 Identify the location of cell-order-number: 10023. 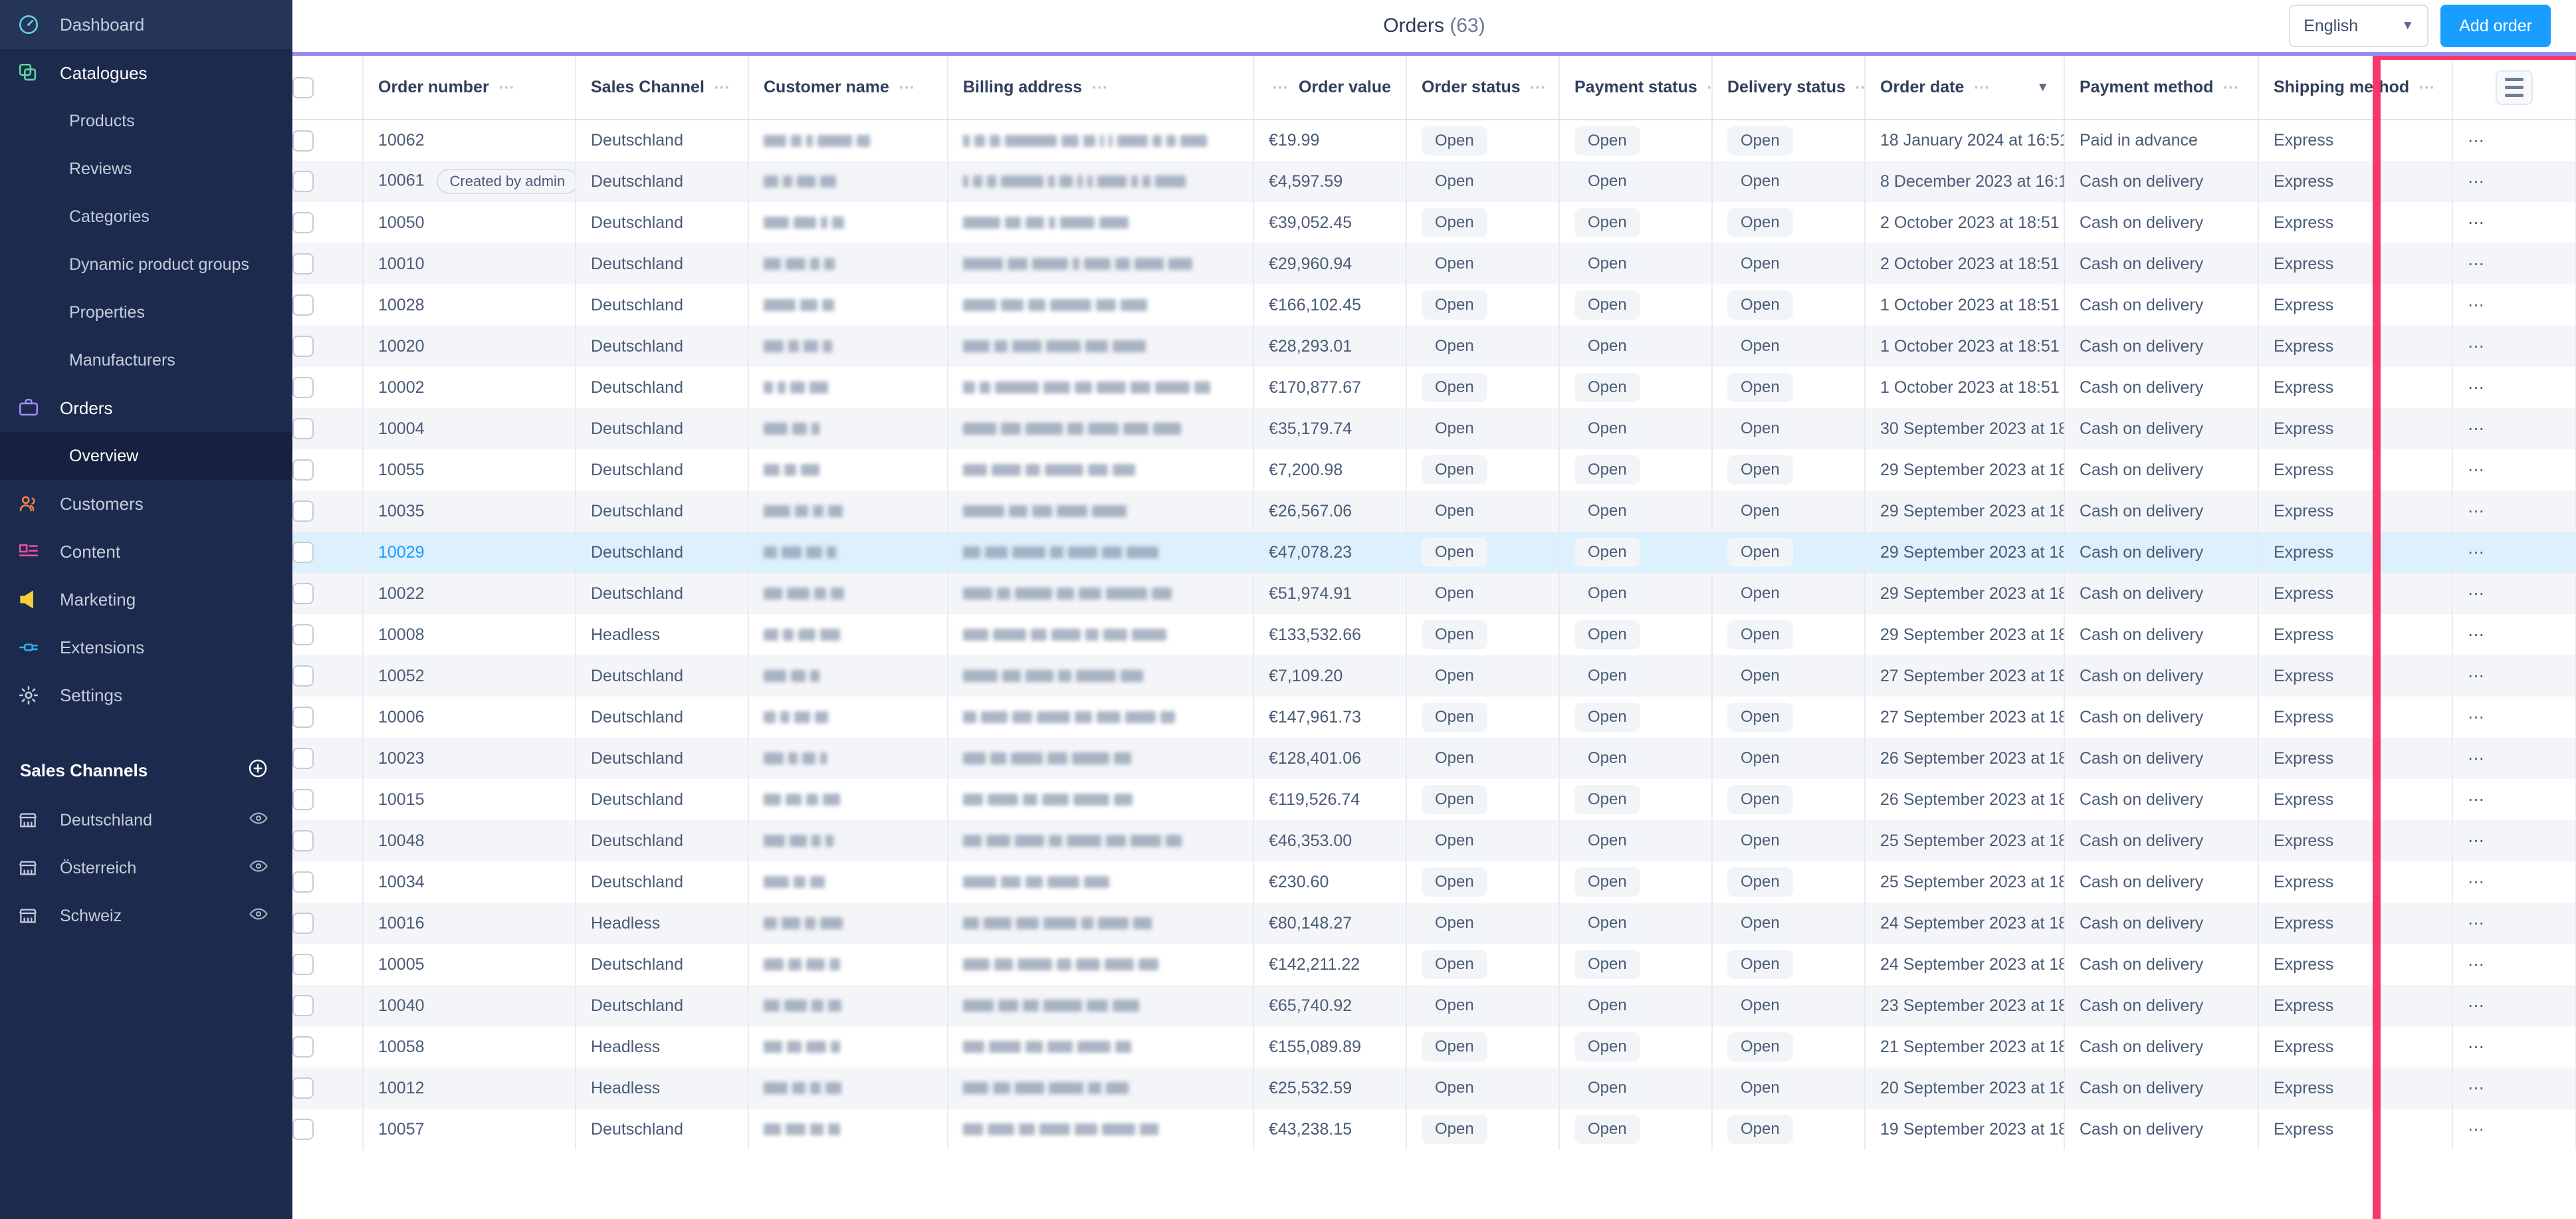
(469, 758).